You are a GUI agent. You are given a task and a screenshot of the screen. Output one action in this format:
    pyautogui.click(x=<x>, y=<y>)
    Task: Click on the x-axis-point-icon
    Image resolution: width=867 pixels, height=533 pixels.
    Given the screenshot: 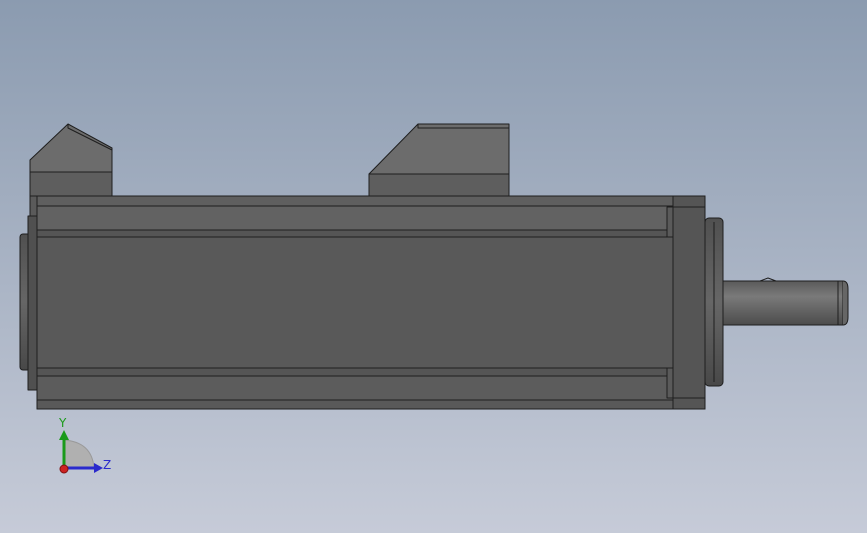 What is the action you would take?
    pyautogui.click(x=64, y=469)
    